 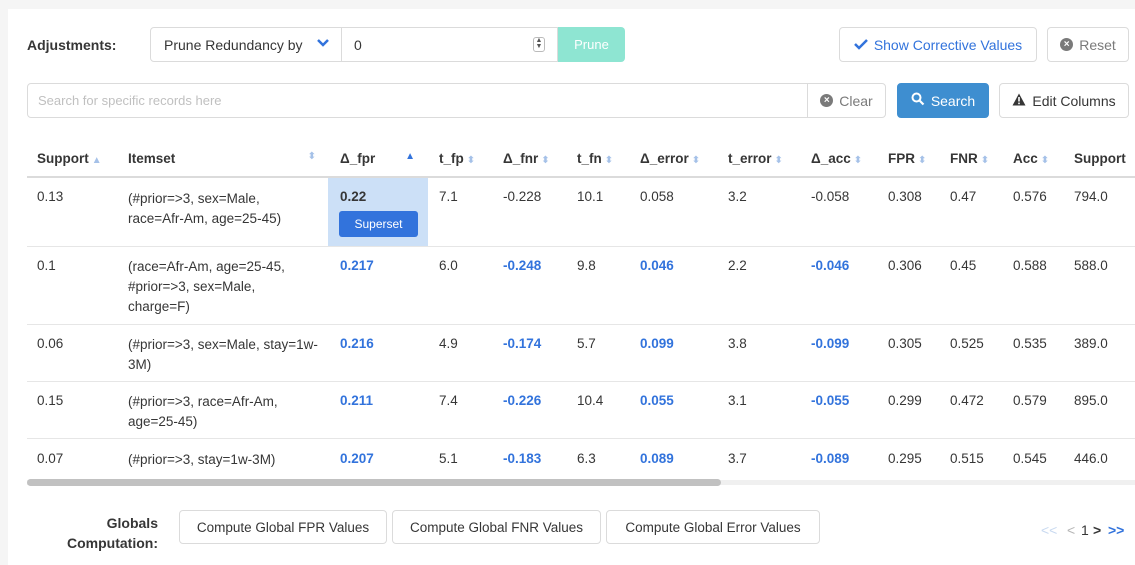 I want to click on cell-fnr: 0.45, so click(x=963, y=265).